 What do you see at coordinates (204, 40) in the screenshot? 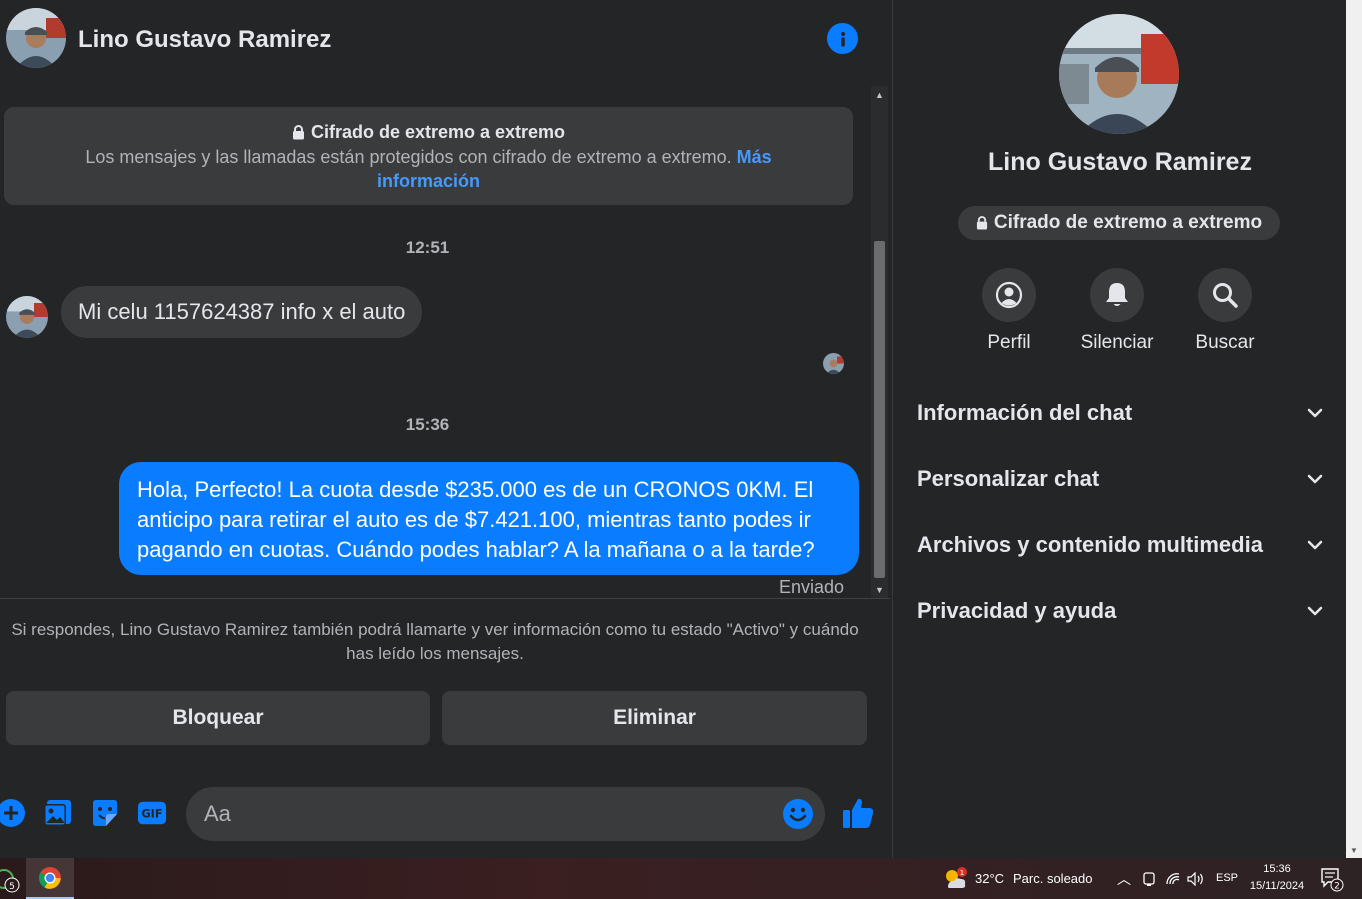
I see `chat-title: Lino Gustavo Ramirez` at bounding box center [204, 40].